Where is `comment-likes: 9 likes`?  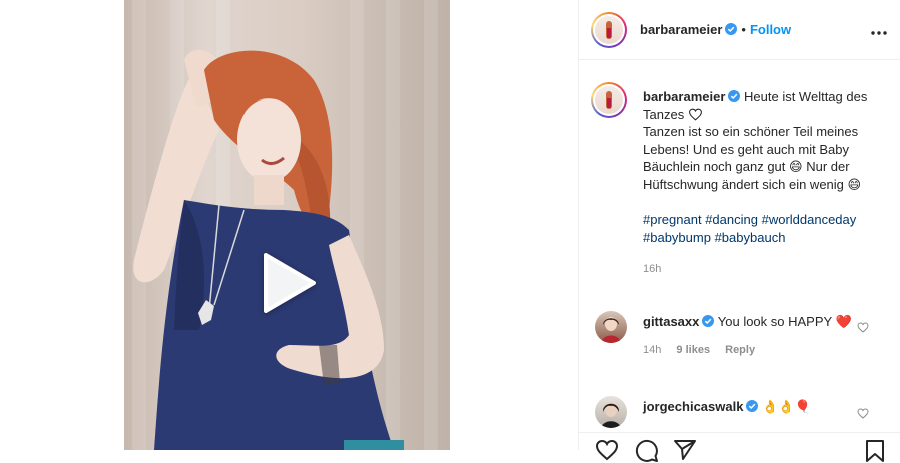
comment-likes: 9 likes is located at coordinates (693, 350).